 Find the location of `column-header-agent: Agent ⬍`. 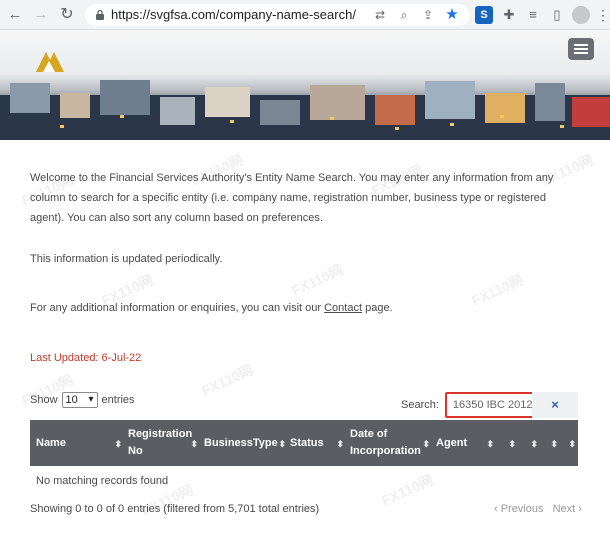

column-header-agent: Agent ⬍ is located at coordinates (466, 443).